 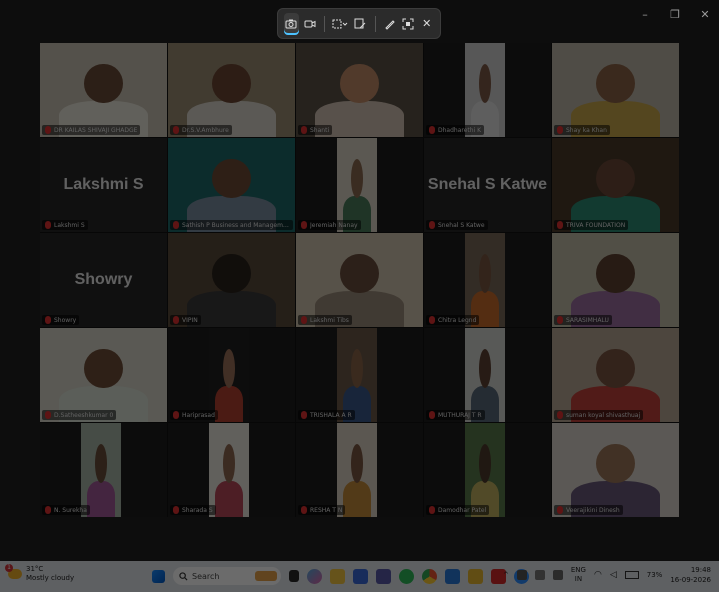 I want to click on store-icon, so click(x=360, y=576).